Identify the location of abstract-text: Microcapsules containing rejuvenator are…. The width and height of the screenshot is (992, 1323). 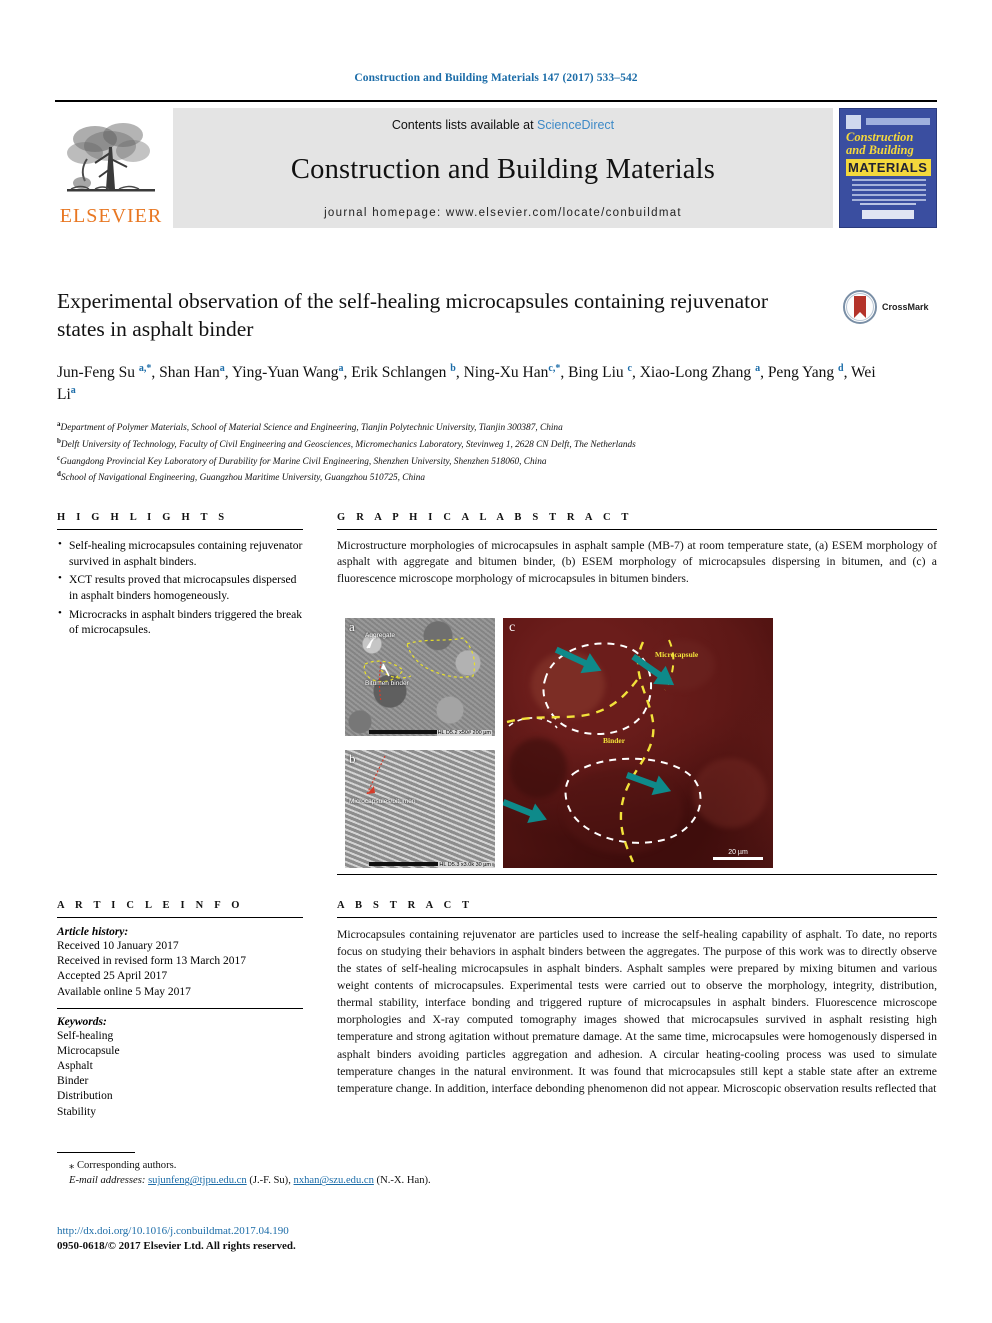
(637, 1011).